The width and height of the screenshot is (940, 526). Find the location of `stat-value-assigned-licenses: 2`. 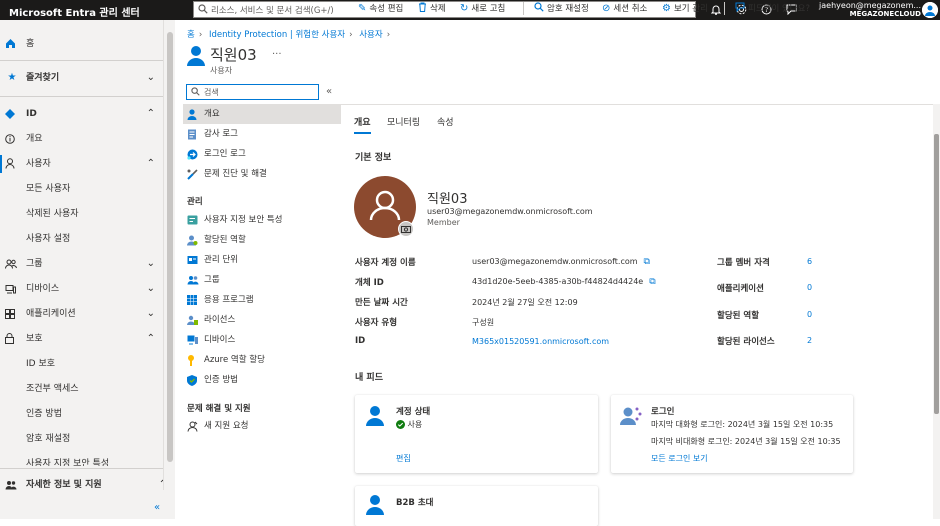

stat-value-assigned-licenses: 2 is located at coordinates (809, 340).